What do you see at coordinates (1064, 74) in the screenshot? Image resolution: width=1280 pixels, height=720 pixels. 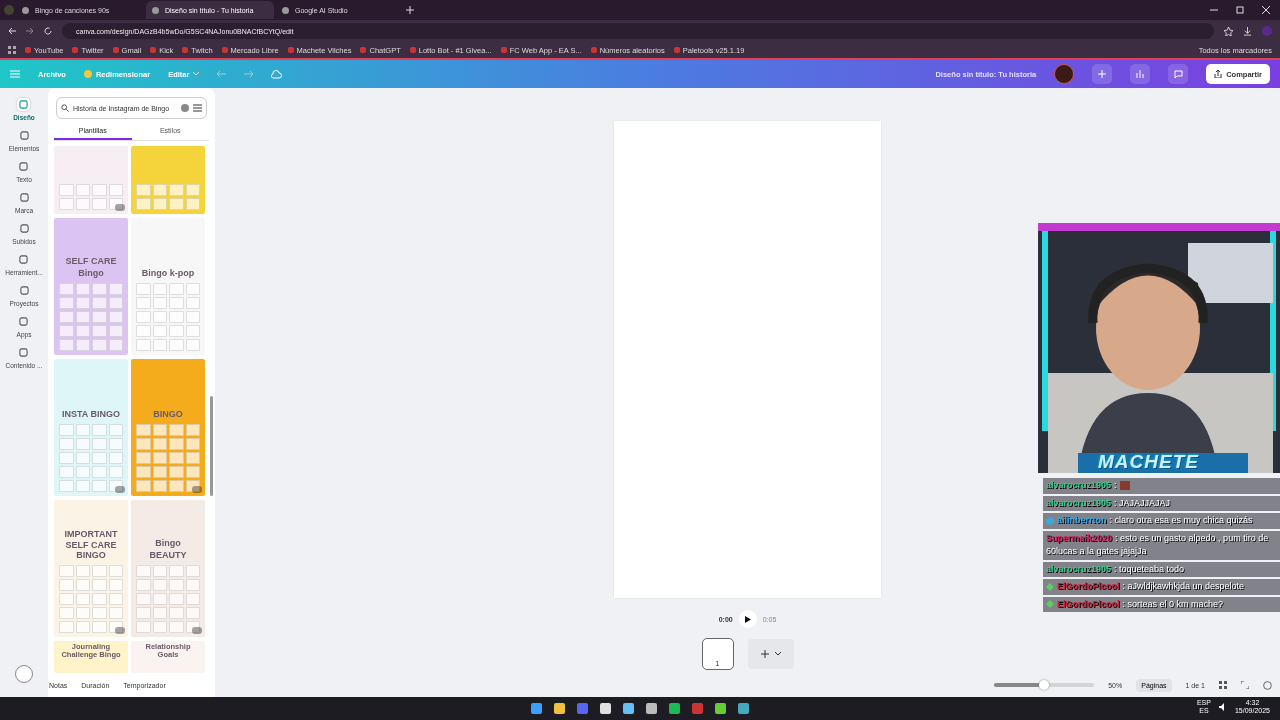 I see `profile-avatar` at bounding box center [1064, 74].